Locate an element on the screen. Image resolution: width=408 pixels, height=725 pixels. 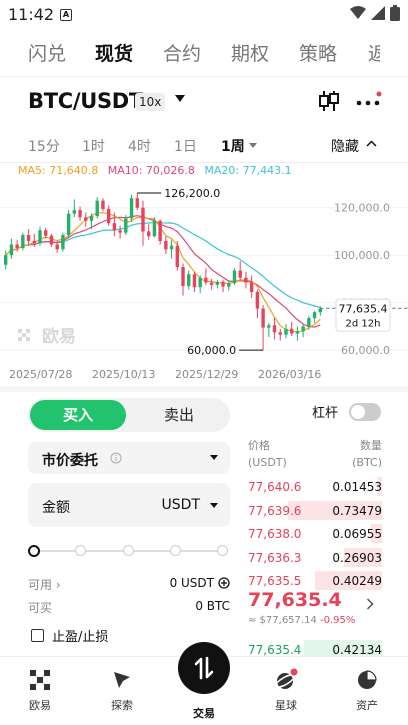
available-value: 0 USDT is located at coordinates (191, 583).